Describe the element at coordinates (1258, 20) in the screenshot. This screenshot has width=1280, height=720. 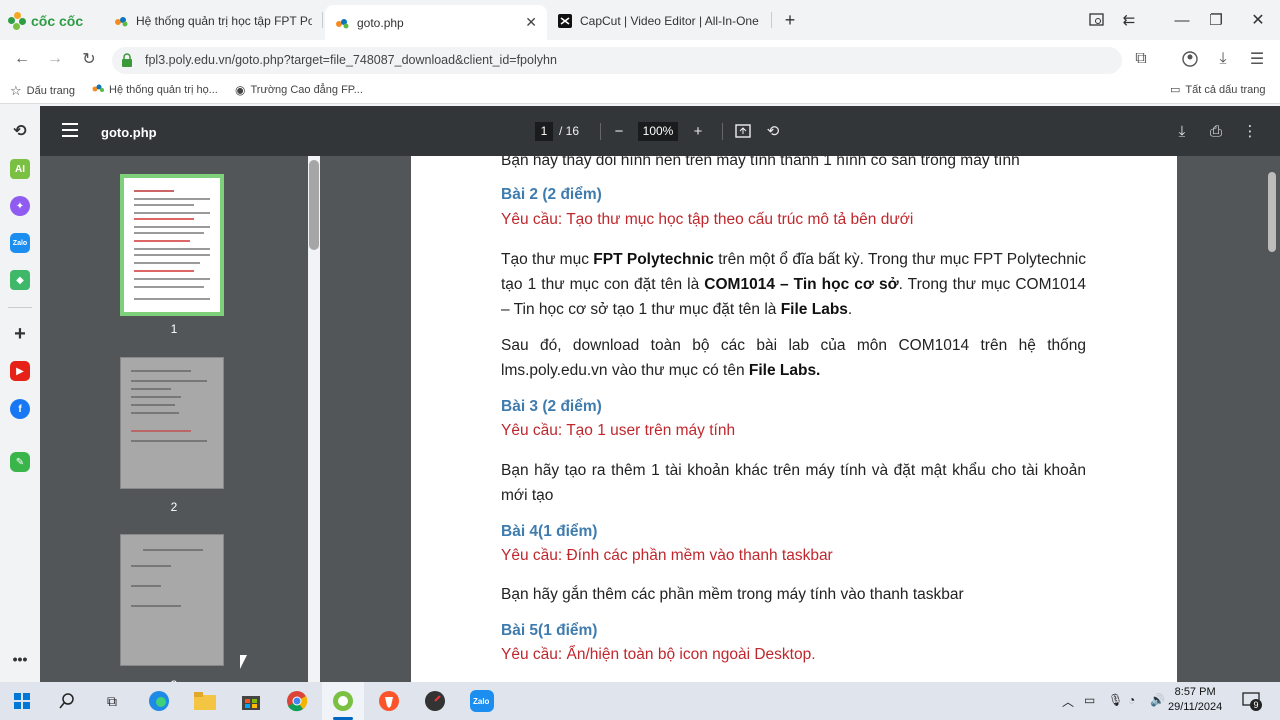
I see `close-window-icon: ✕` at that location.